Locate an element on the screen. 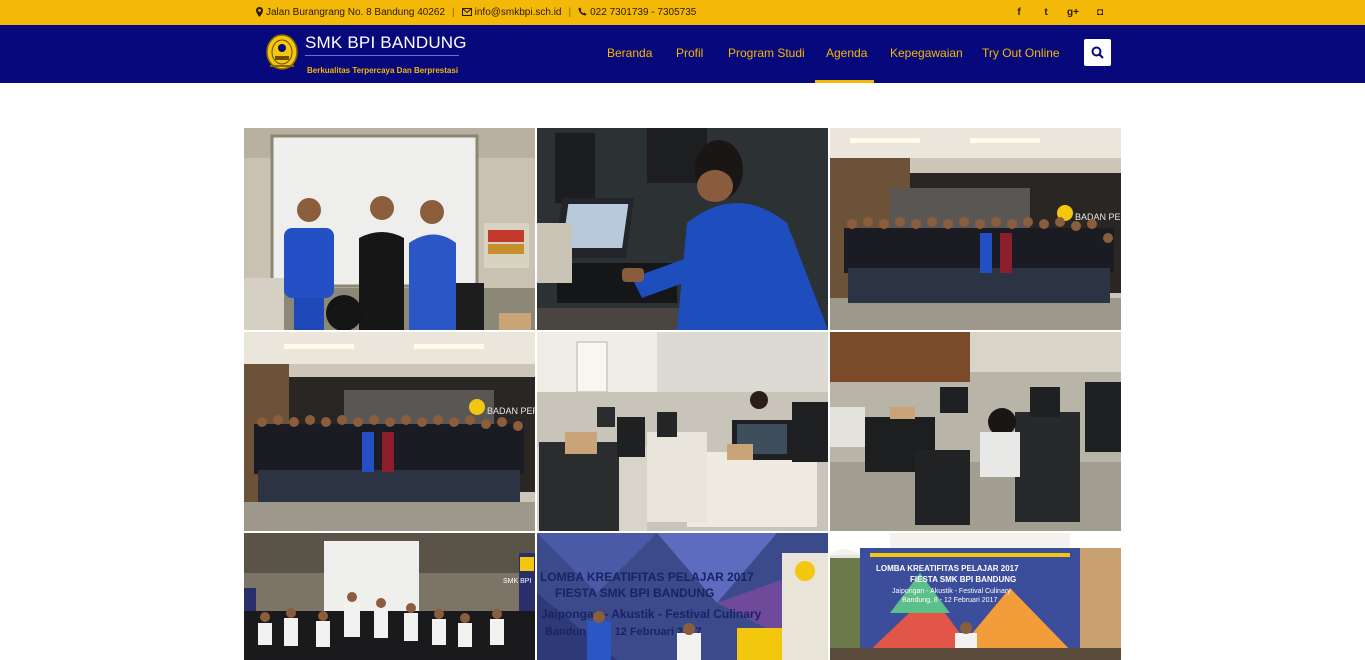 Image resolution: width=1365 pixels, height=660 pixels. stage-banner-line-2: FIESTA SMK BPI BANDUNG is located at coordinates (963, 579).